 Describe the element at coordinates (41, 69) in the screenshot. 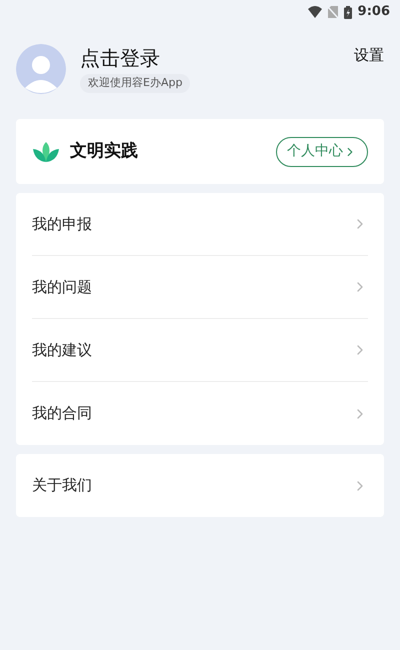

I see `avatar-icon` at that location.